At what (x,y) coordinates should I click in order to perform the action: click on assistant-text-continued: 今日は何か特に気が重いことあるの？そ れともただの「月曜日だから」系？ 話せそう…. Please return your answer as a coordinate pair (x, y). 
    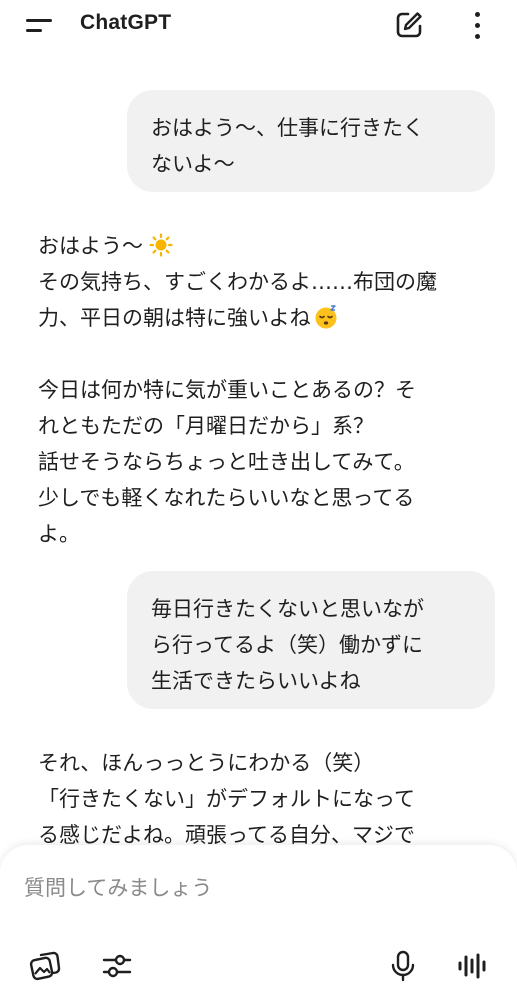
    Looking at the image, I should click on (227, 462).